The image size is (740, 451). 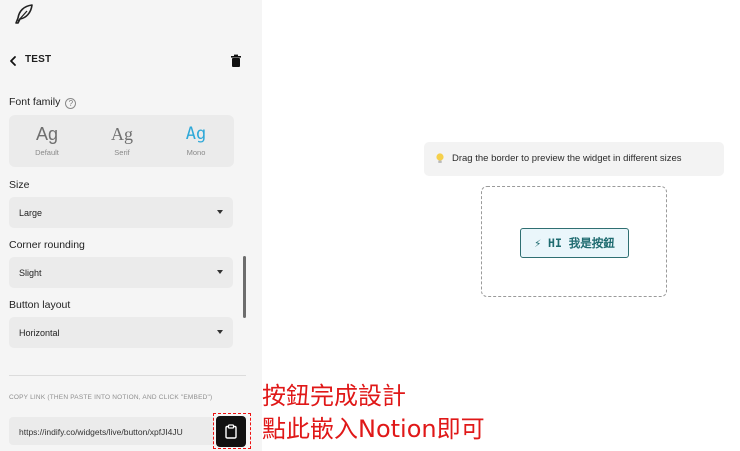 What do you see at coordinates (19, 185) in the screenshot?
I see `size-label: Size` at bounding box center [19, 185].